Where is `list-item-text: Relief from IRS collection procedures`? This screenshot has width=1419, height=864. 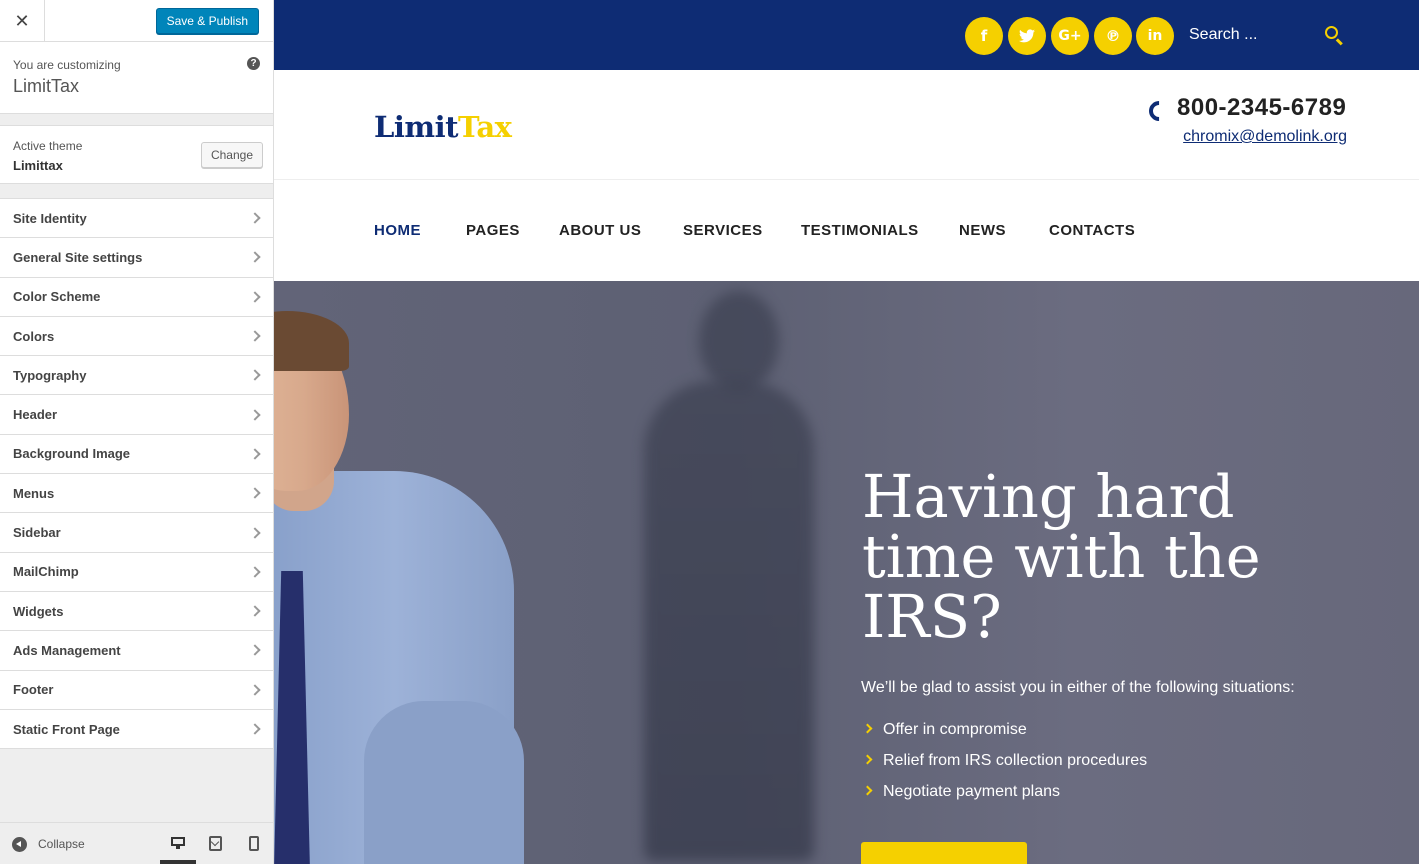
list-item-text: Relief from IRS collection procedures is located at coordinates (1015, 760).